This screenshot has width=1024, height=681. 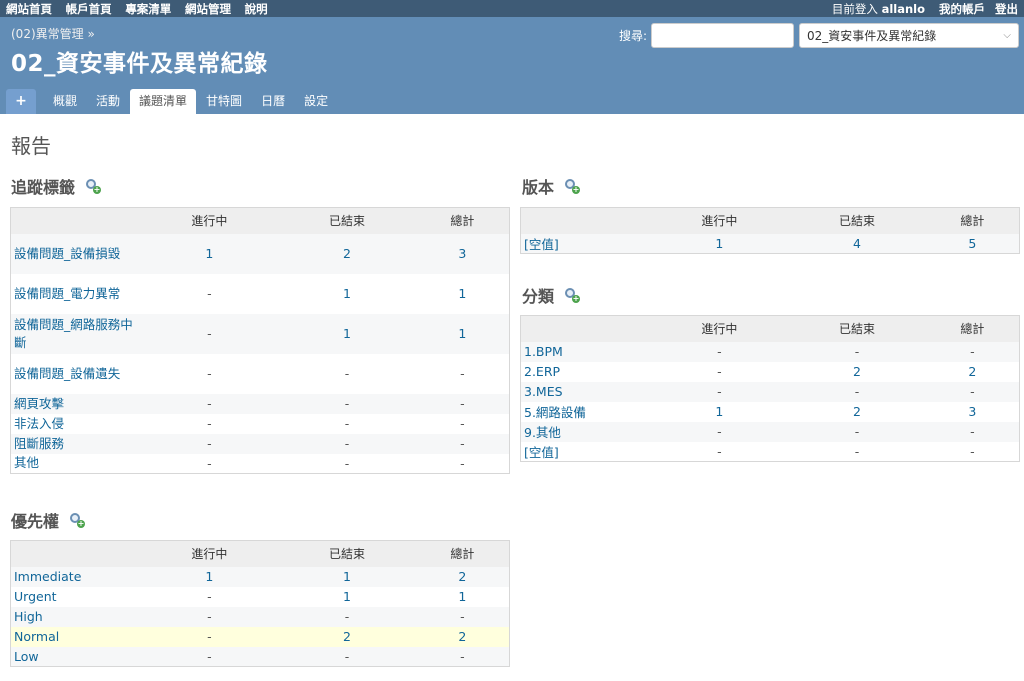 I want to click on breadcrumb: (02)異常管理 », so click(x=53, y=33).